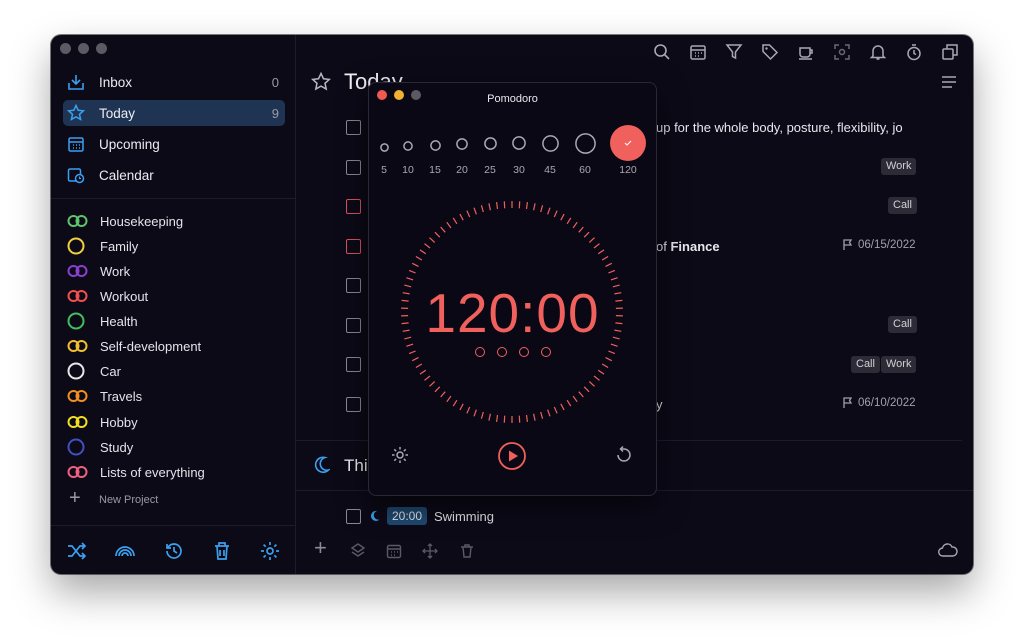 The height and width of the screenshot is (642, 1024). Describe the element at coordinates (408, 170) in the screenshot. I see `preset-label: 10` at that location.